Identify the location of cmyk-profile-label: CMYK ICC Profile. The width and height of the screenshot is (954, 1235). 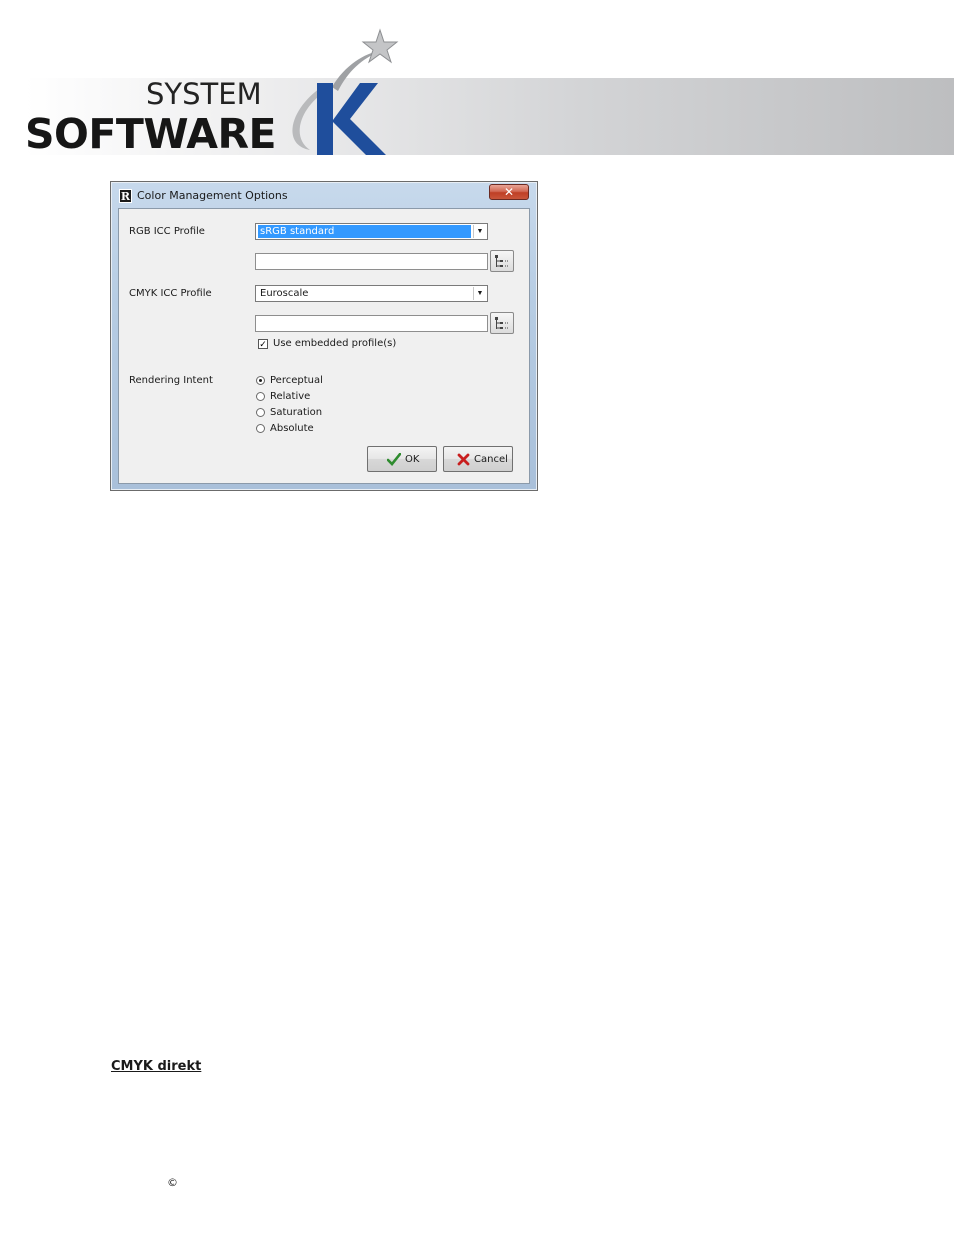
(170, 293).